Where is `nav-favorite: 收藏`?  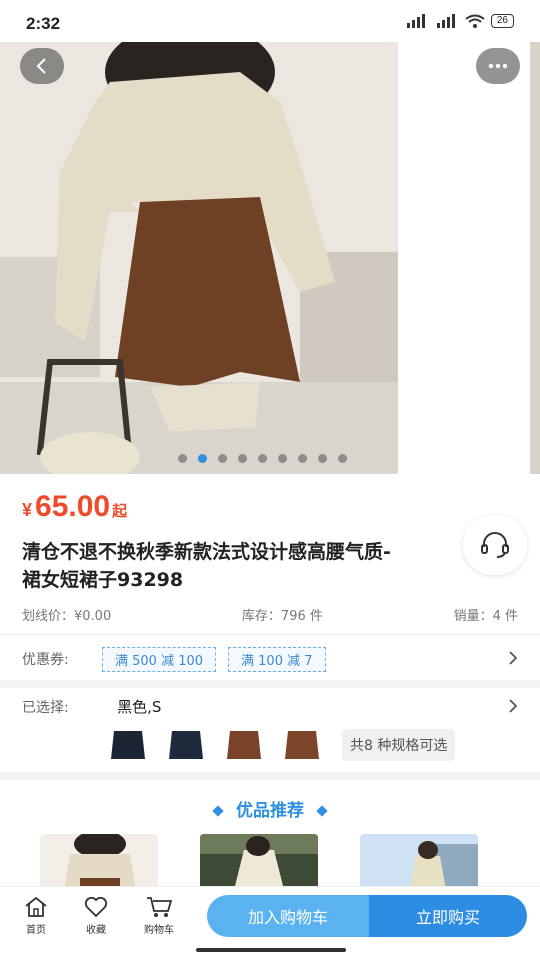 nav-favorite: 收藏 is located at coordinates (96, 915).